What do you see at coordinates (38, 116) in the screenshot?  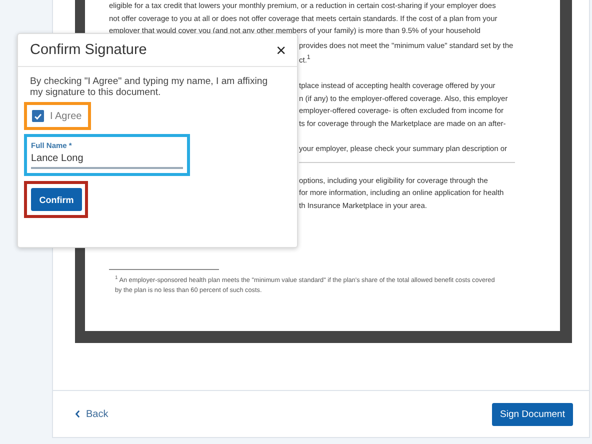 I see `agree-checkbox` at bounding box center [38, 116].